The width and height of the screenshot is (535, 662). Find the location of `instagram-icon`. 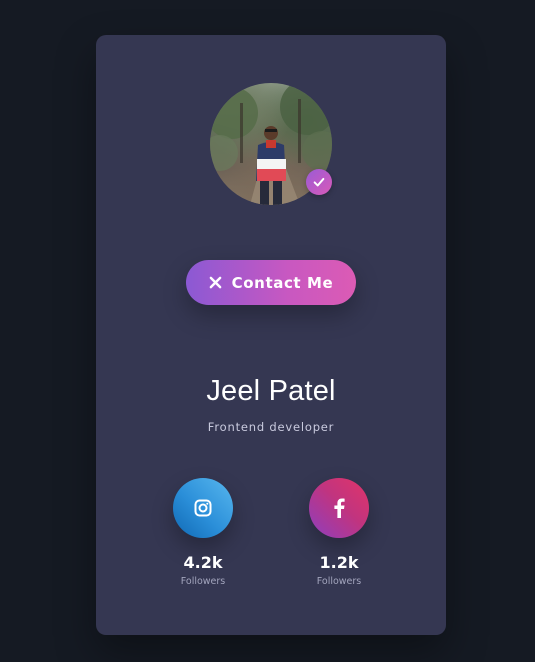

instagram-icon is located at coordinates (203, 508).